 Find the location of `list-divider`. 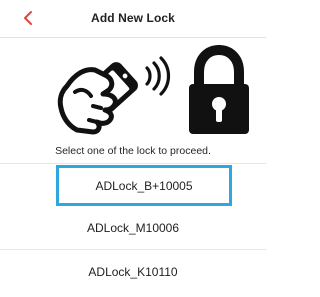

list-divider is located at coordinates (133, 249).